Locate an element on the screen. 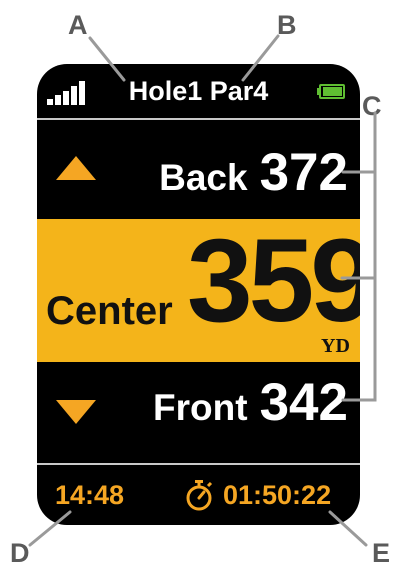  bottom-divider is located at coordinates (198, 464).